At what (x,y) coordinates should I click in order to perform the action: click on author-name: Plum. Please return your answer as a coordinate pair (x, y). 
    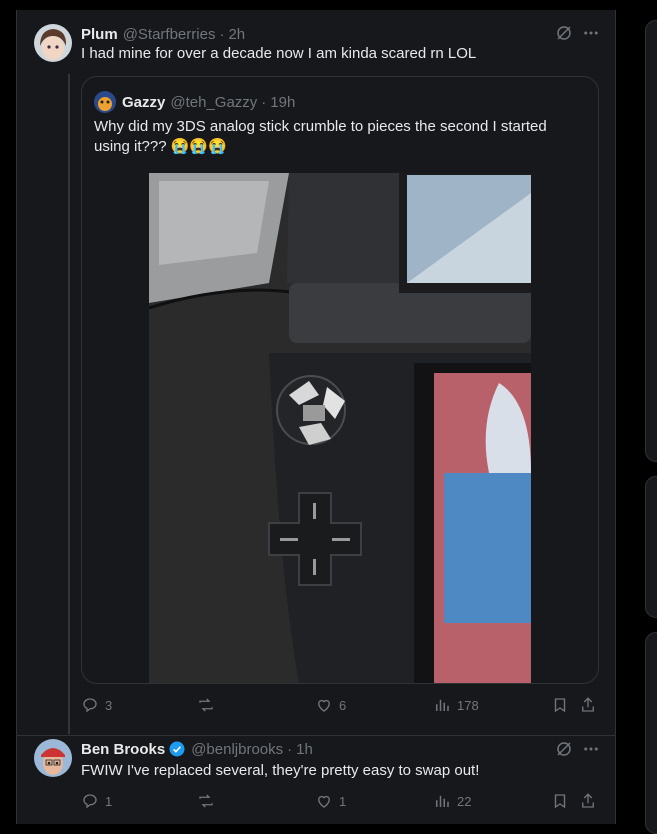
    Looking at the image, I should click on (99, 34).